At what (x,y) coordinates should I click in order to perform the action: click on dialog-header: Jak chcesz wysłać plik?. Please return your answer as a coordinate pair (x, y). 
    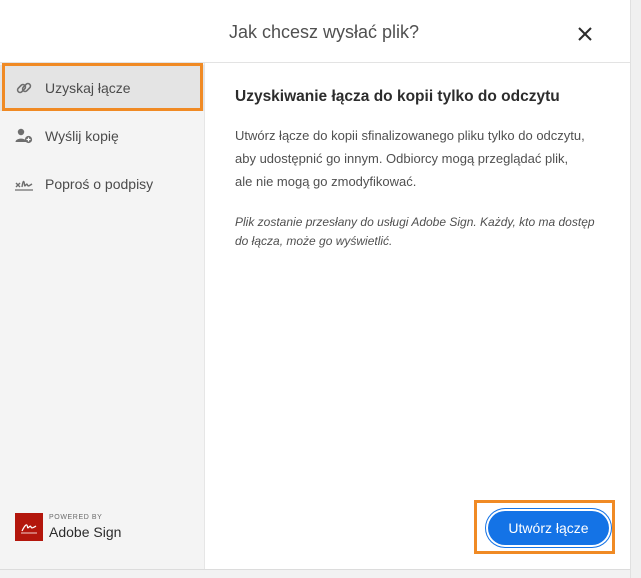
    Looking at the image, I should click on (315, 31).